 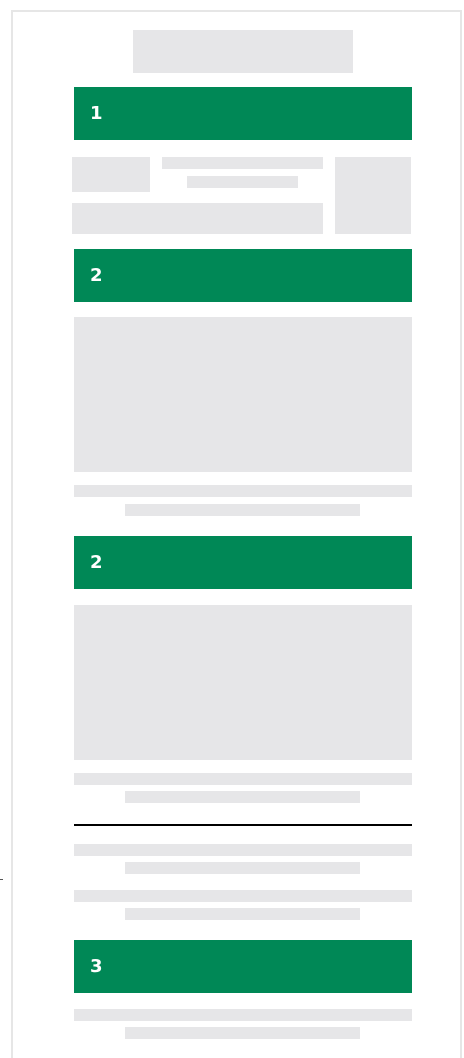 I want to click on step-2b-number: 2, so click(x=96, y=562).